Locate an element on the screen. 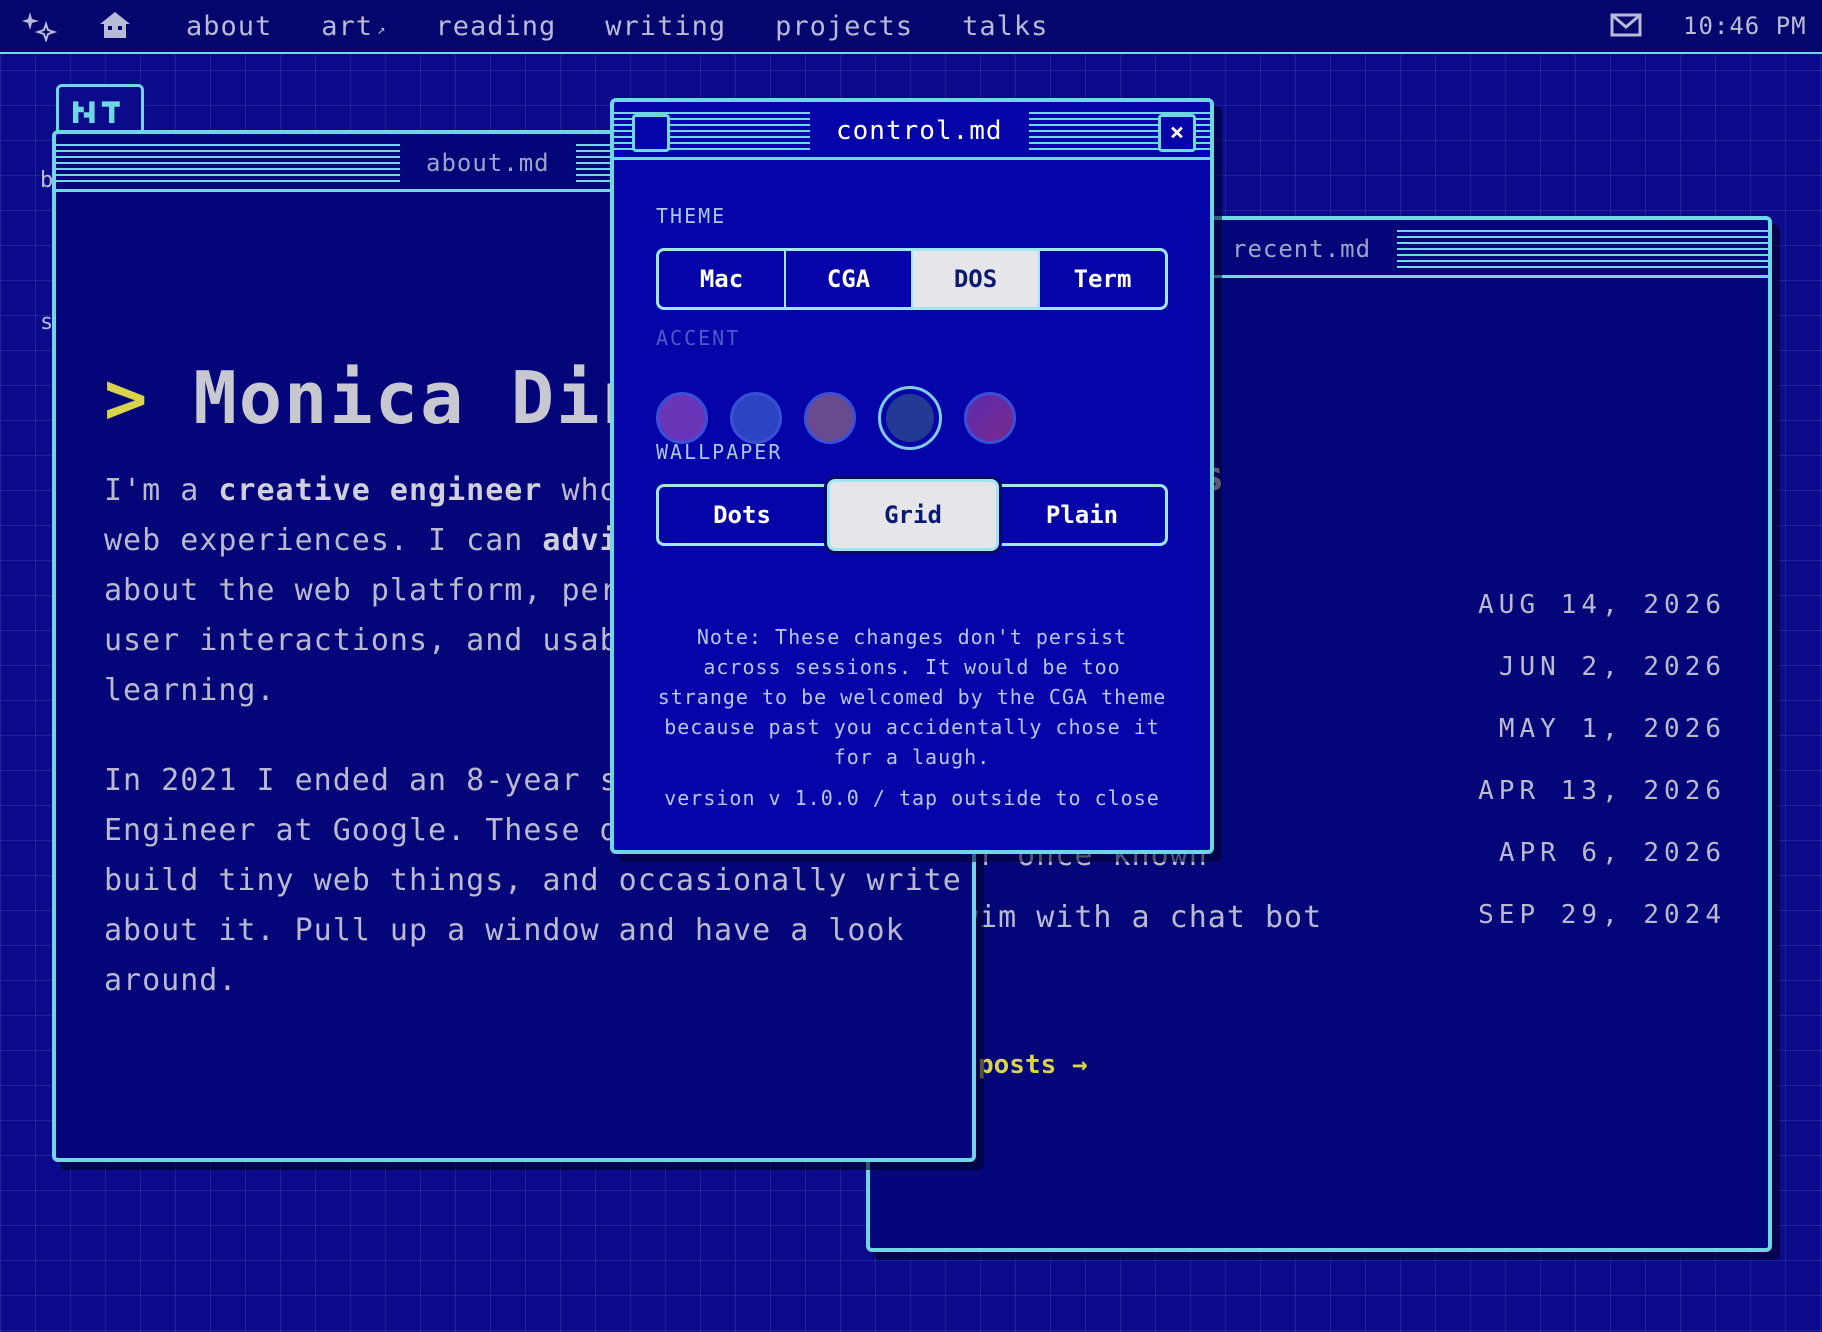 Image resolution: width=1822 pixels, height=1332 pixels. nav-item-about: about is located at coordinates (229, 26).